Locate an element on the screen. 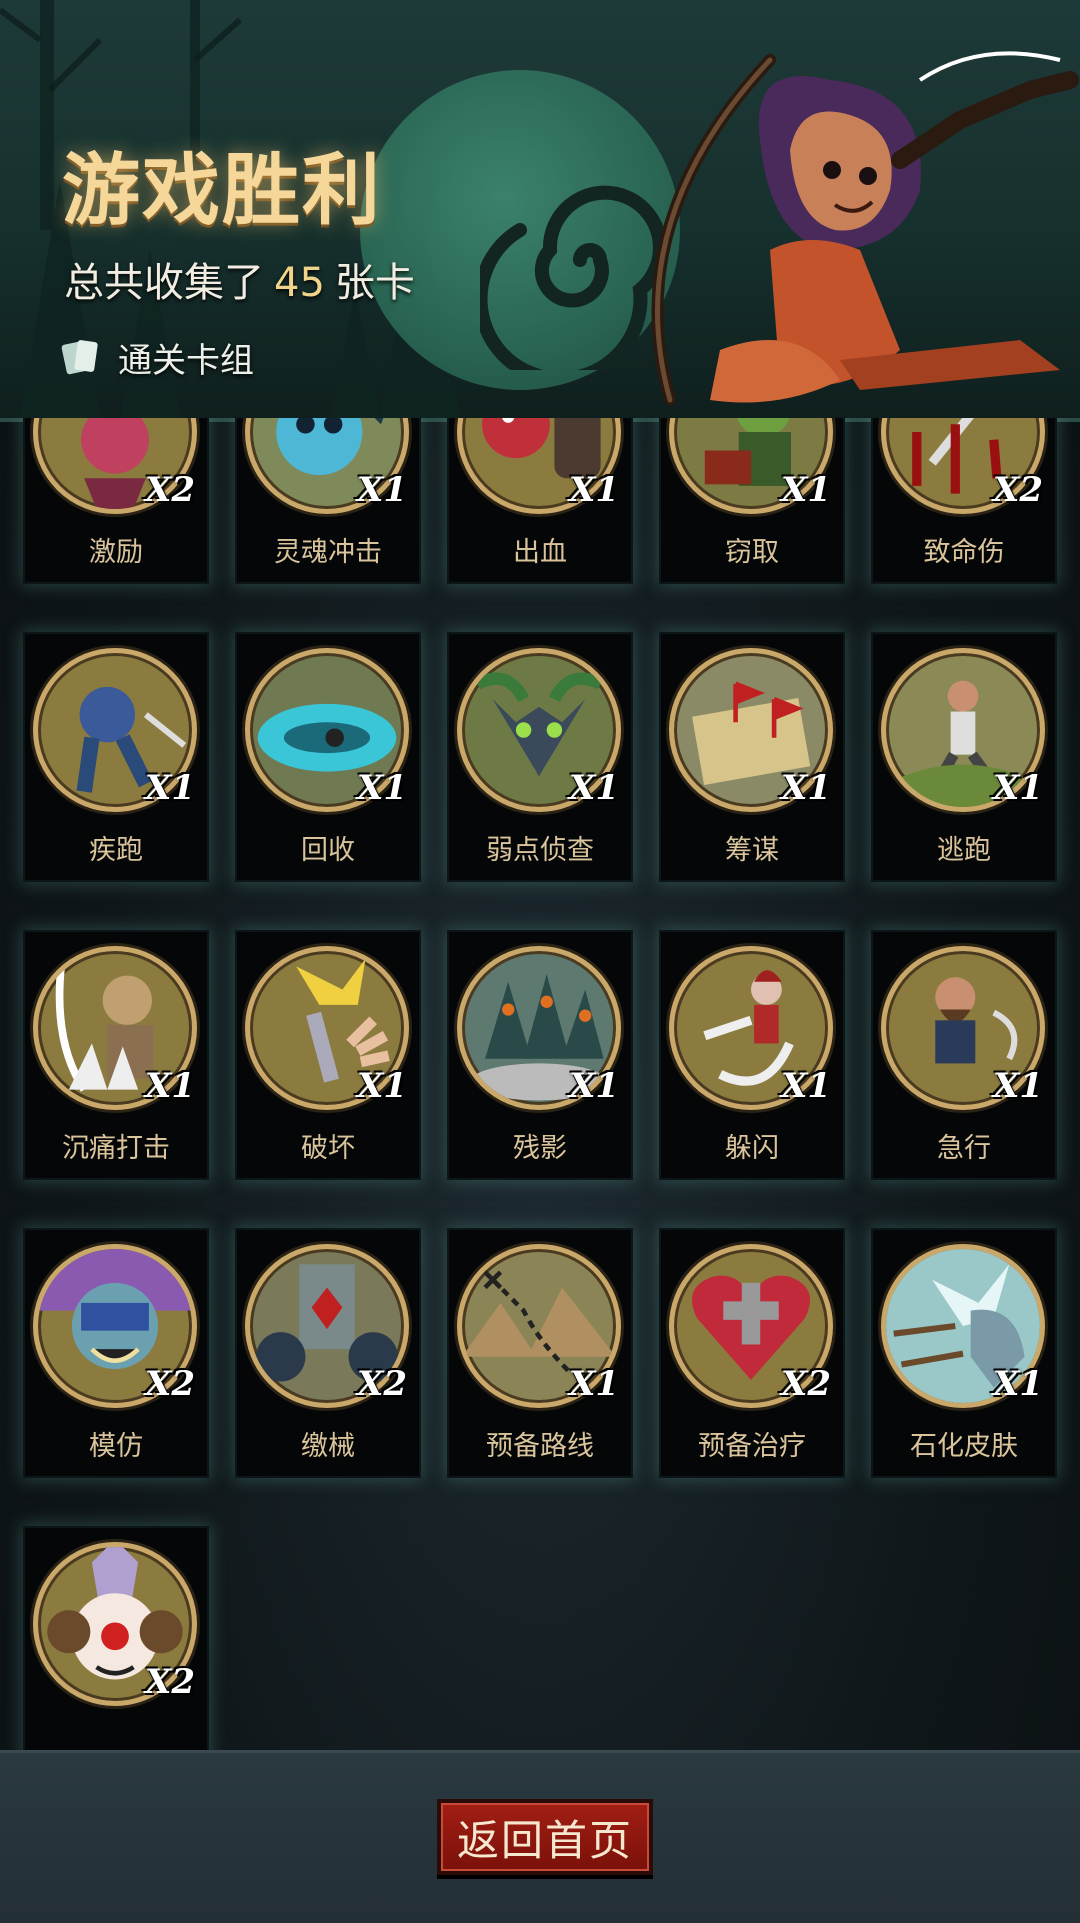 The image size is (1080, 1923). cleared-deck-button: 通关卡组 is located at coordinates (157, 357).